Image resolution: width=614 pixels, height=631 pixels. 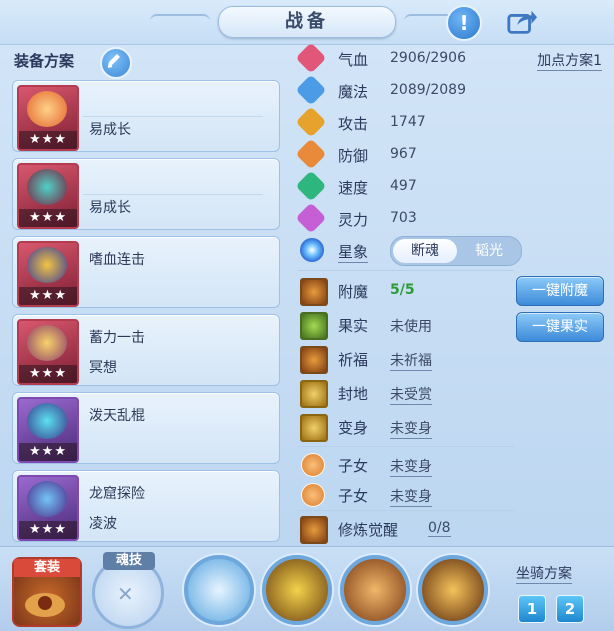 What do you see at coordinates (314, 428) in the screenshot?
I see `transform-icon` at bounding box center [314, 428].